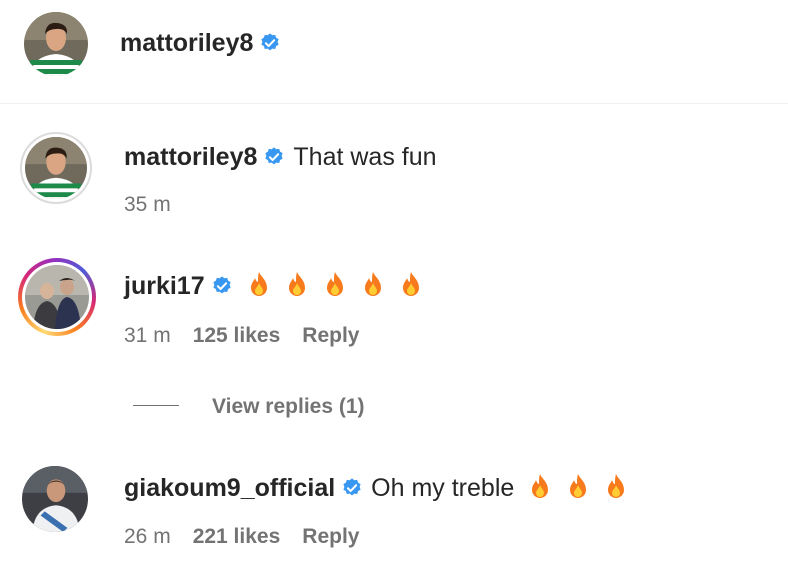 The width and height of the screenshot is (788, 578). I want to click on comment-line: giakoum9_official Oh my treble, so click(376, 488).